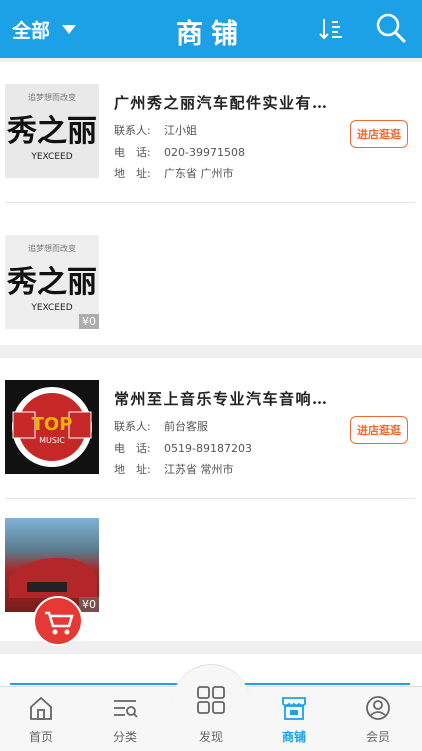 Image resolution: width=422 pixels, height=751 pixels. Describe the element at coordinates (211, 34) in the screenshot. I see `page-title: 商铺` at that location.